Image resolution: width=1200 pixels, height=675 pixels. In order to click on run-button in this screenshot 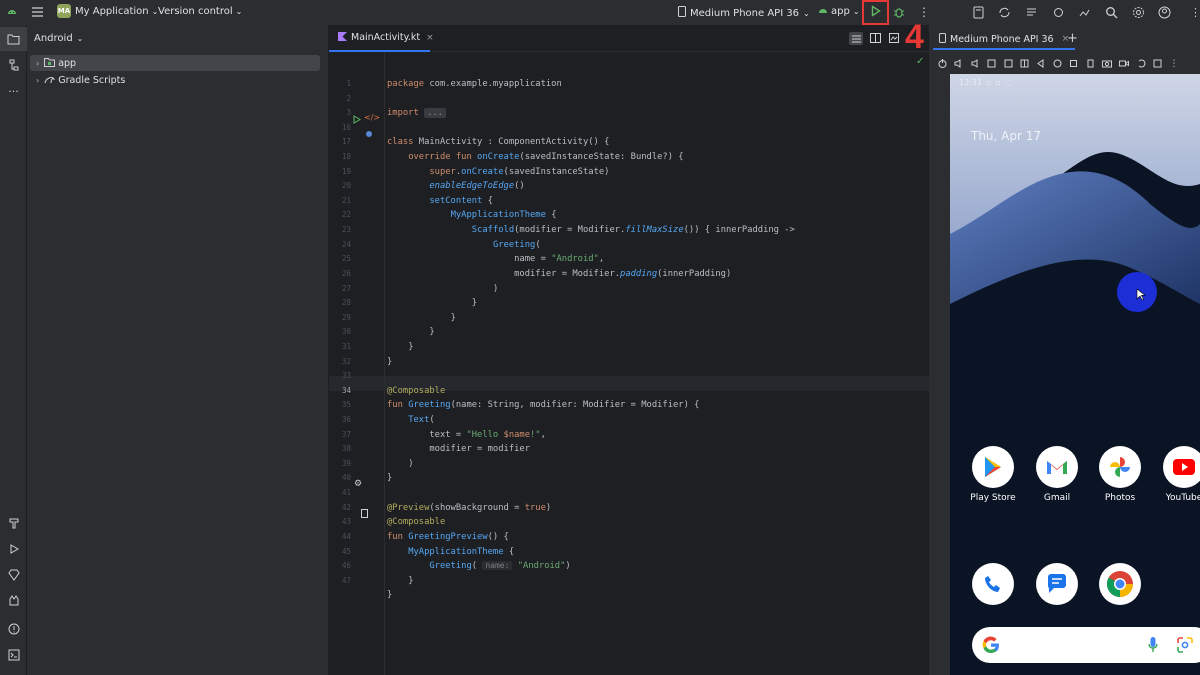, I will do `click(875, 12)`.